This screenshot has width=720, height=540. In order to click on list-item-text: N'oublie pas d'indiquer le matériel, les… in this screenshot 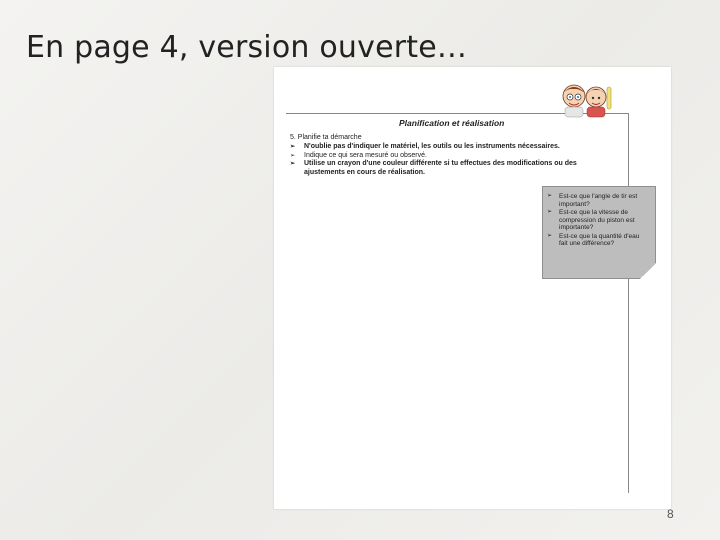, I will do `click(432, 146)`.